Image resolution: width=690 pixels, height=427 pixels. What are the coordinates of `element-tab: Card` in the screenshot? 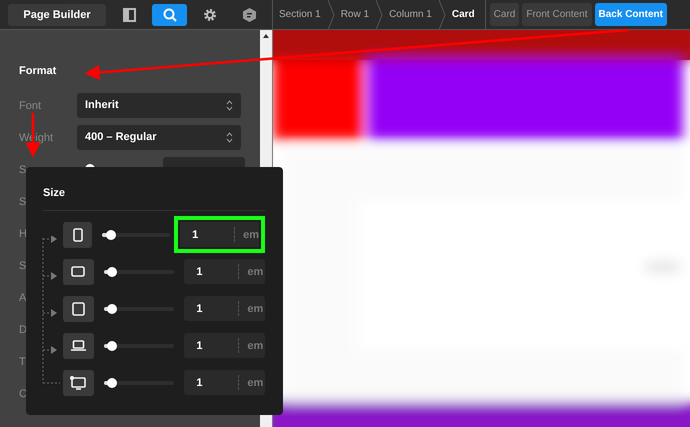 It's located at (505, 14).